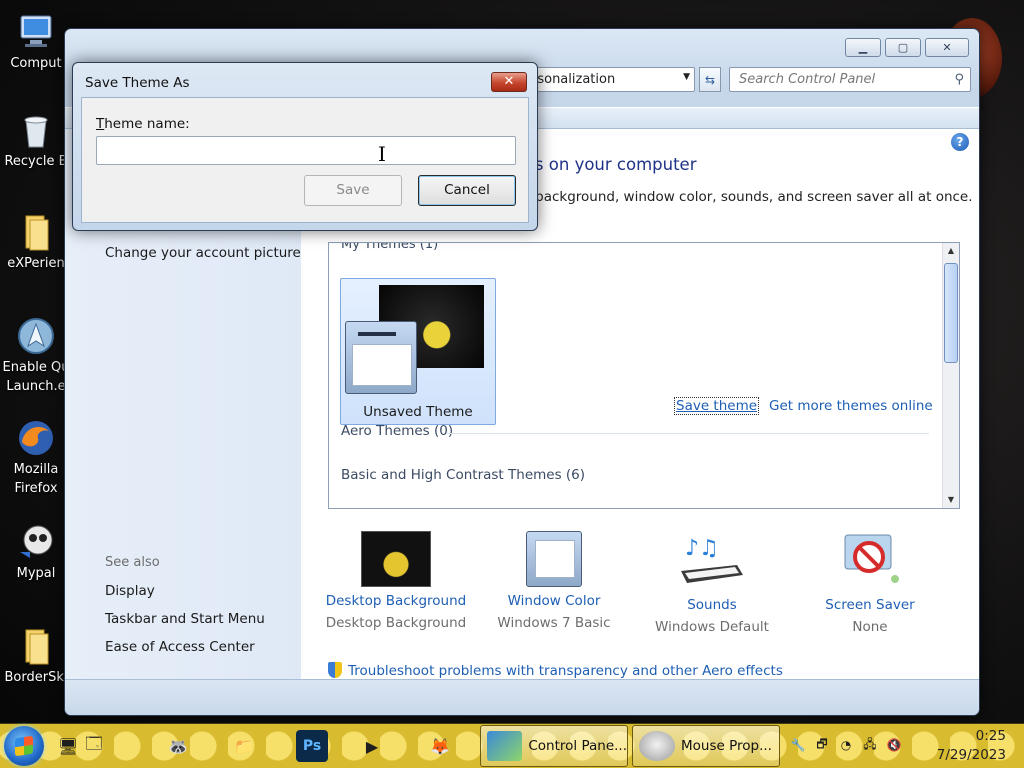 This screenshot has height=768, width=1024. What do you see at coordinates (36, 458) in the screenshot?
I see `desktop-icon-firefox: Mozilla Firefox` at bounding box center [36, 458].